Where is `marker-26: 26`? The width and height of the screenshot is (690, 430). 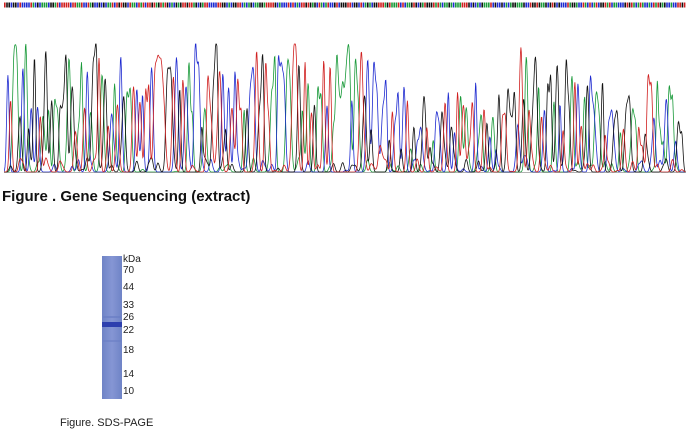
marker-26: 26 is located at coordinates (129, 317).